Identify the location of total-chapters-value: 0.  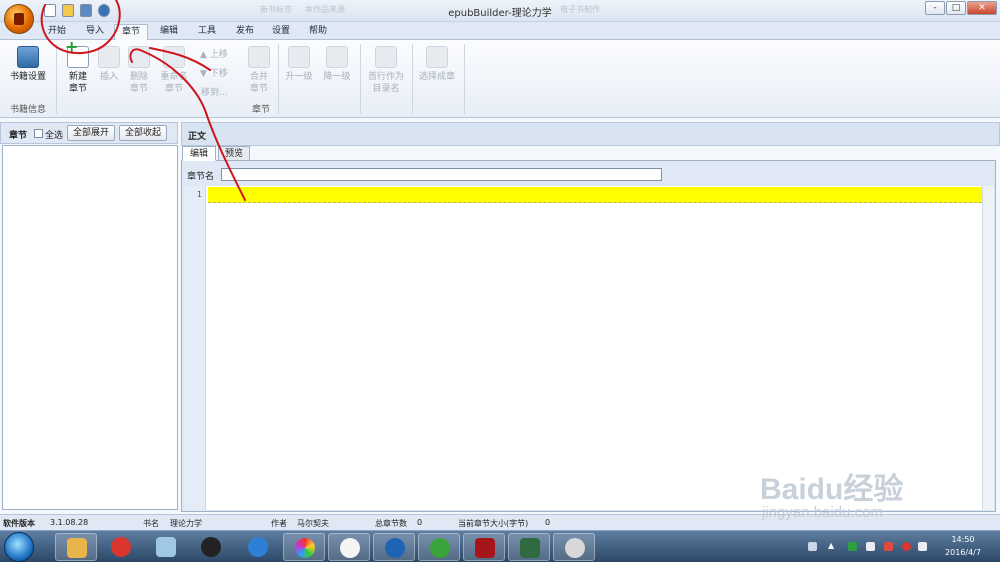
(420, 522).